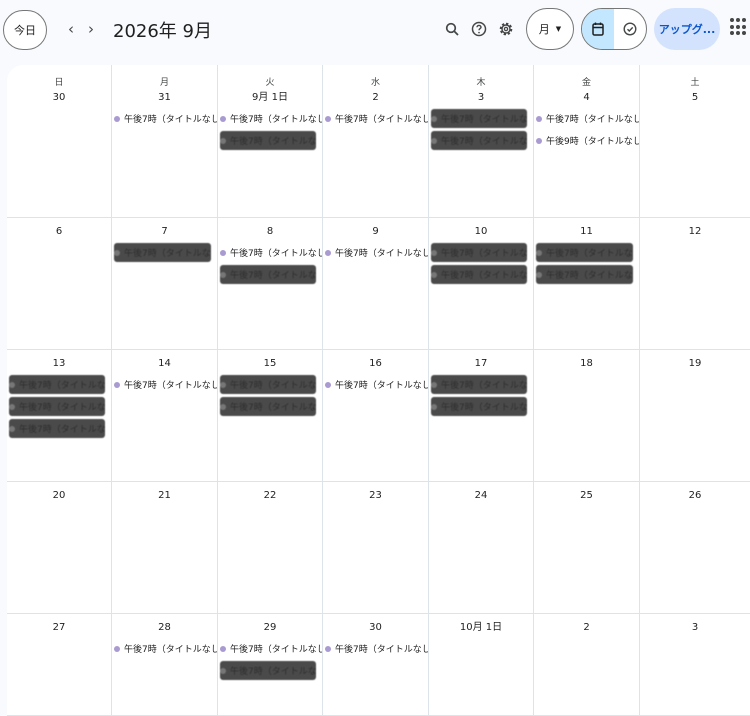 The width and height of the screenshot is (750, 716). I want to click on day-cell: 土5, so click(695, 141).